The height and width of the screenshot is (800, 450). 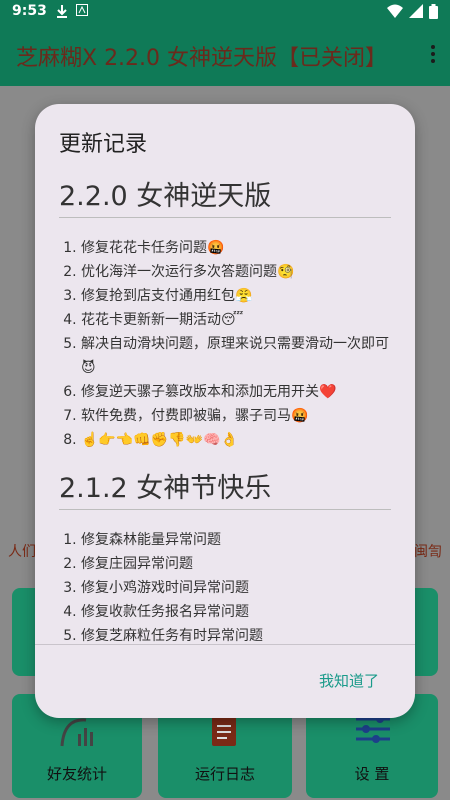 What do you see at coordinates (225, 12) in the screenshot?
I see `status-bar: 9:53` at bounding box center [225, 12].